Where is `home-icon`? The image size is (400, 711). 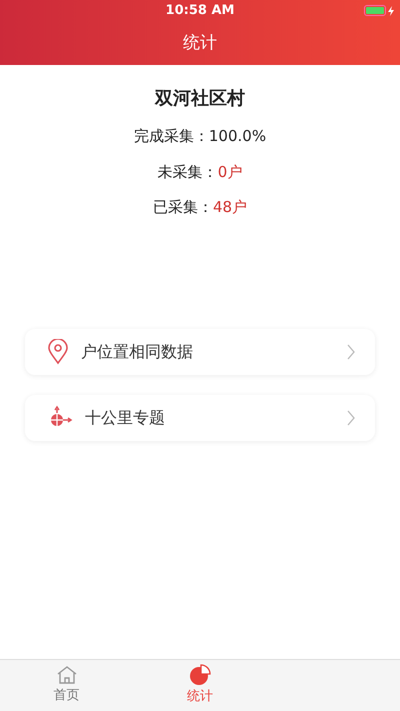
home-icon is located at coordinates (67, 675).